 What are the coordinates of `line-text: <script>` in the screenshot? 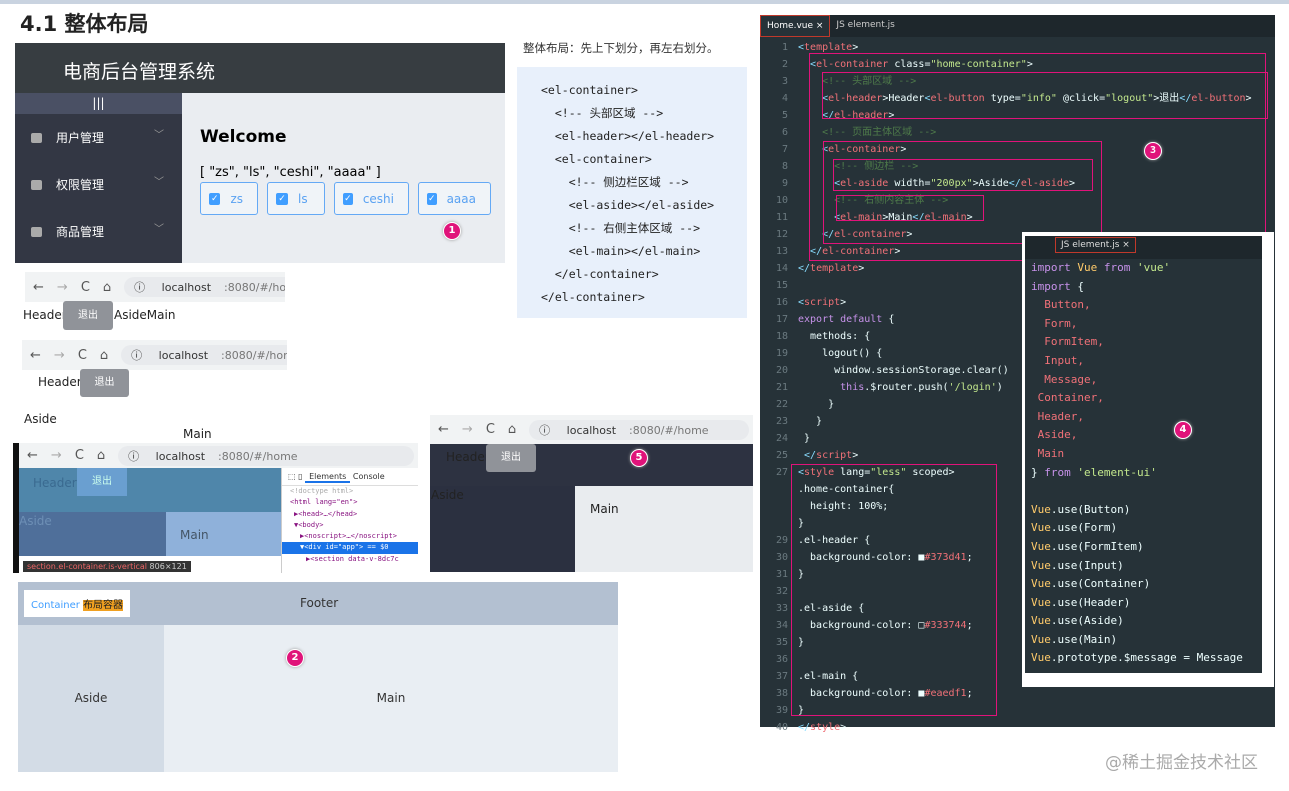 It's located at (822, 302).